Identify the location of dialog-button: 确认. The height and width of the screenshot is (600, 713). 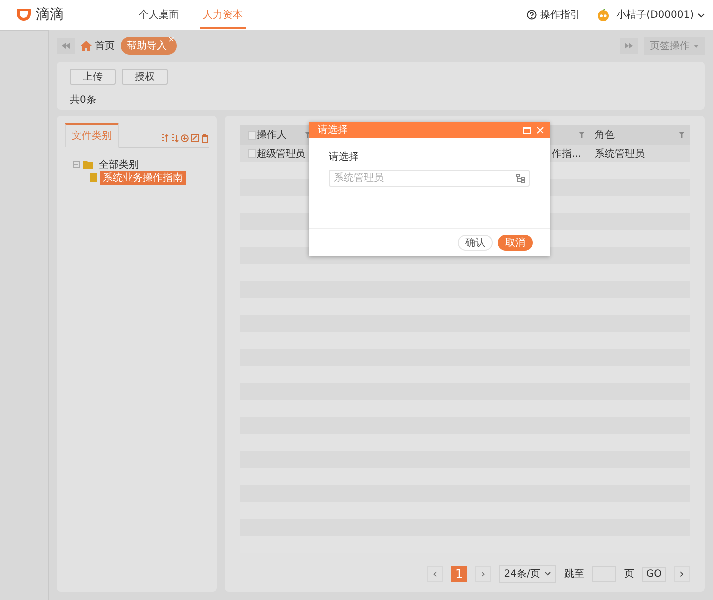
(475, 242).